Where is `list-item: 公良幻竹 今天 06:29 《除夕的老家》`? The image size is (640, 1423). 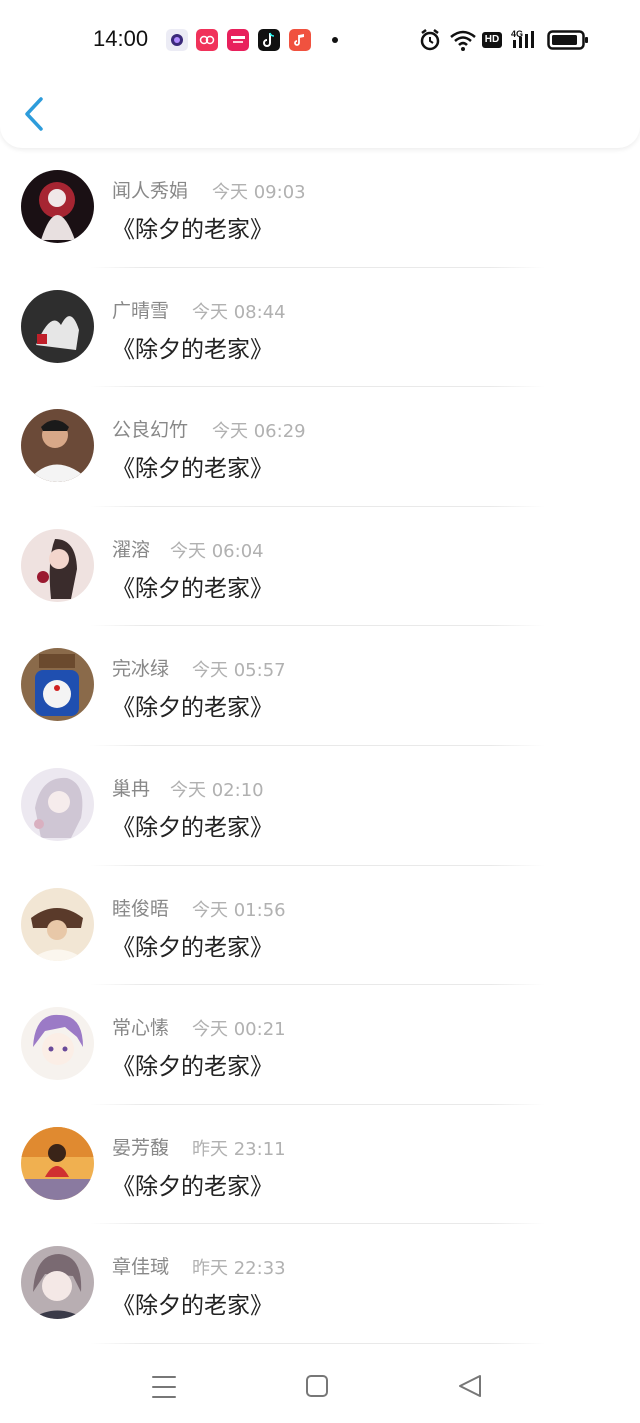
list-item: 公良幻竹 今天 06:29 《除夕的老家》 is located at coordinates (320, 447).